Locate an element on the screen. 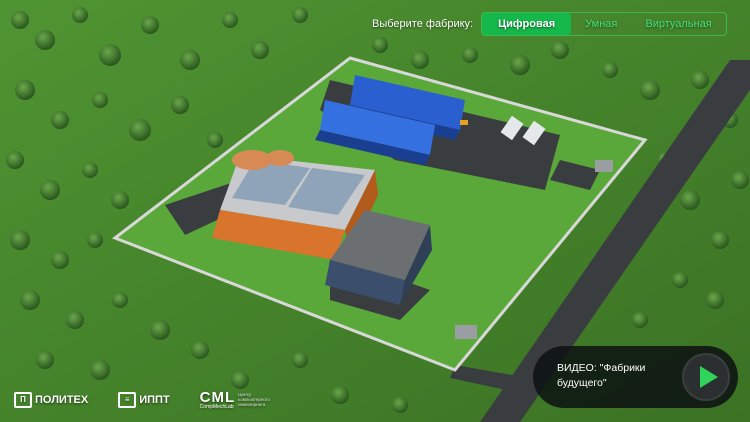  ippt-logo-text: ИППТ is located at coordinates (154, 399).